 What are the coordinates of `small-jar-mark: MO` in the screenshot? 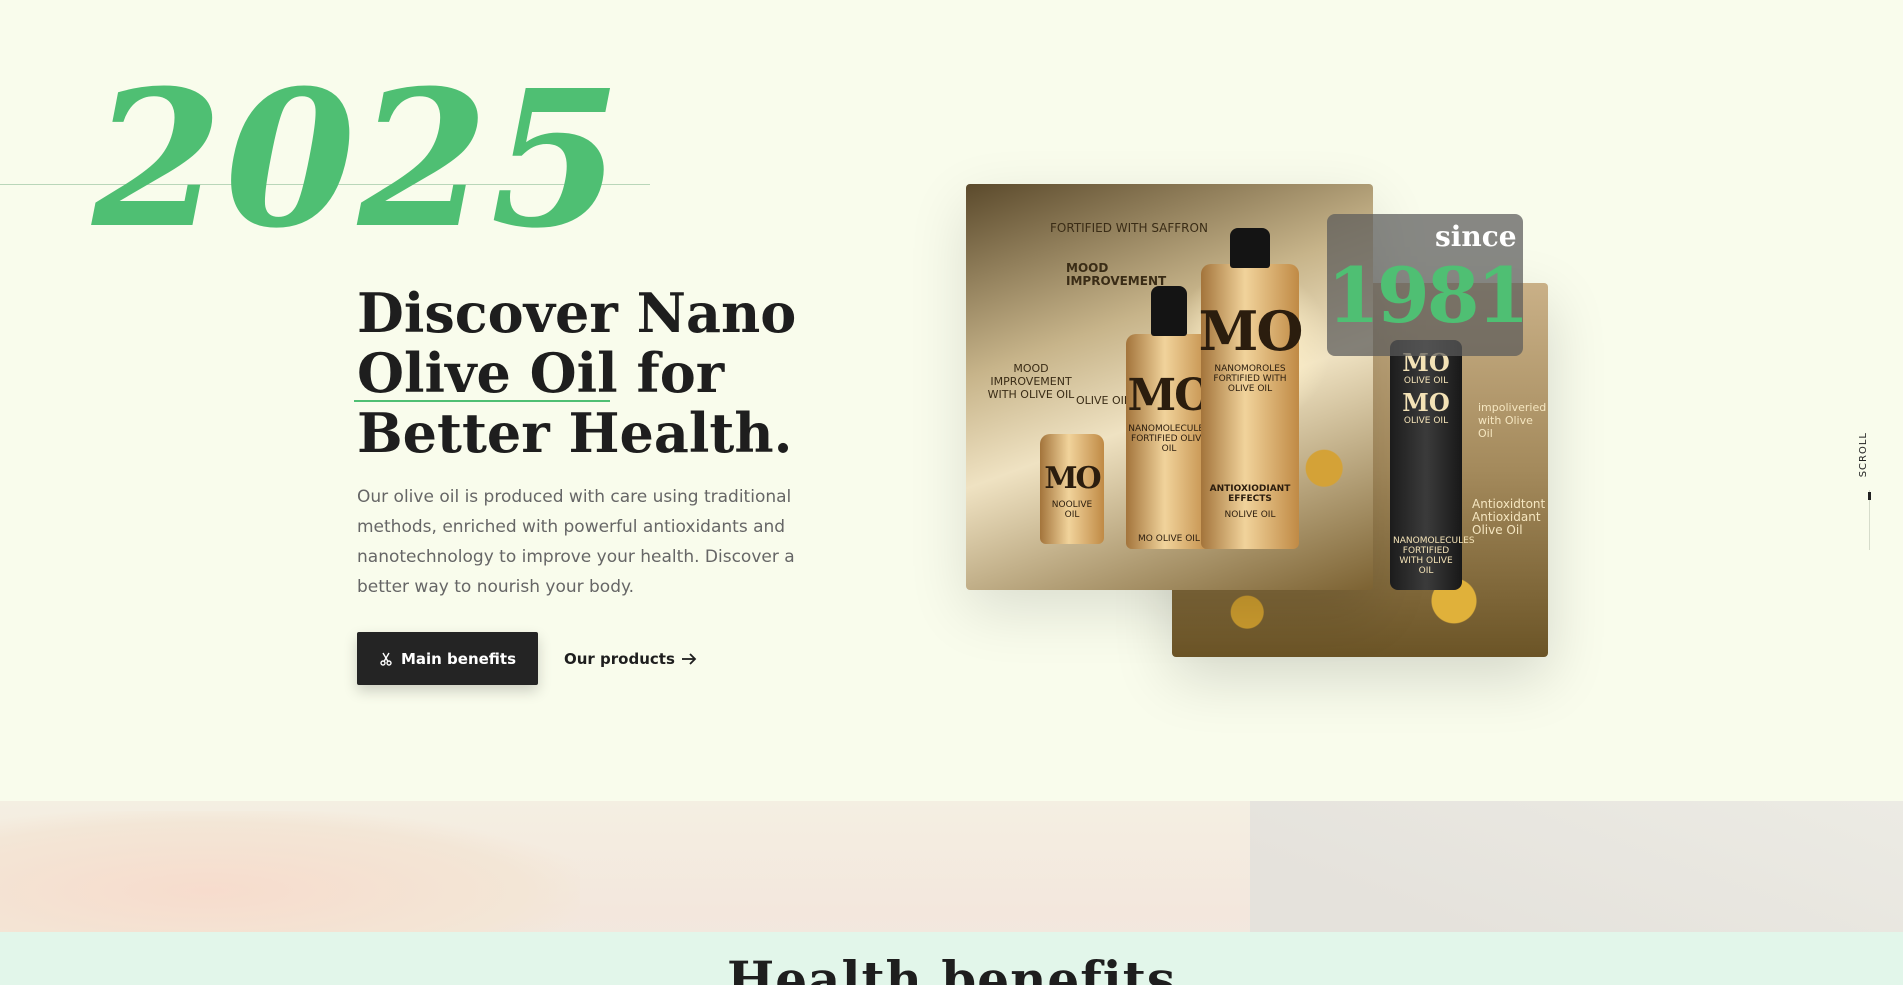 It's located at (1072, 478).